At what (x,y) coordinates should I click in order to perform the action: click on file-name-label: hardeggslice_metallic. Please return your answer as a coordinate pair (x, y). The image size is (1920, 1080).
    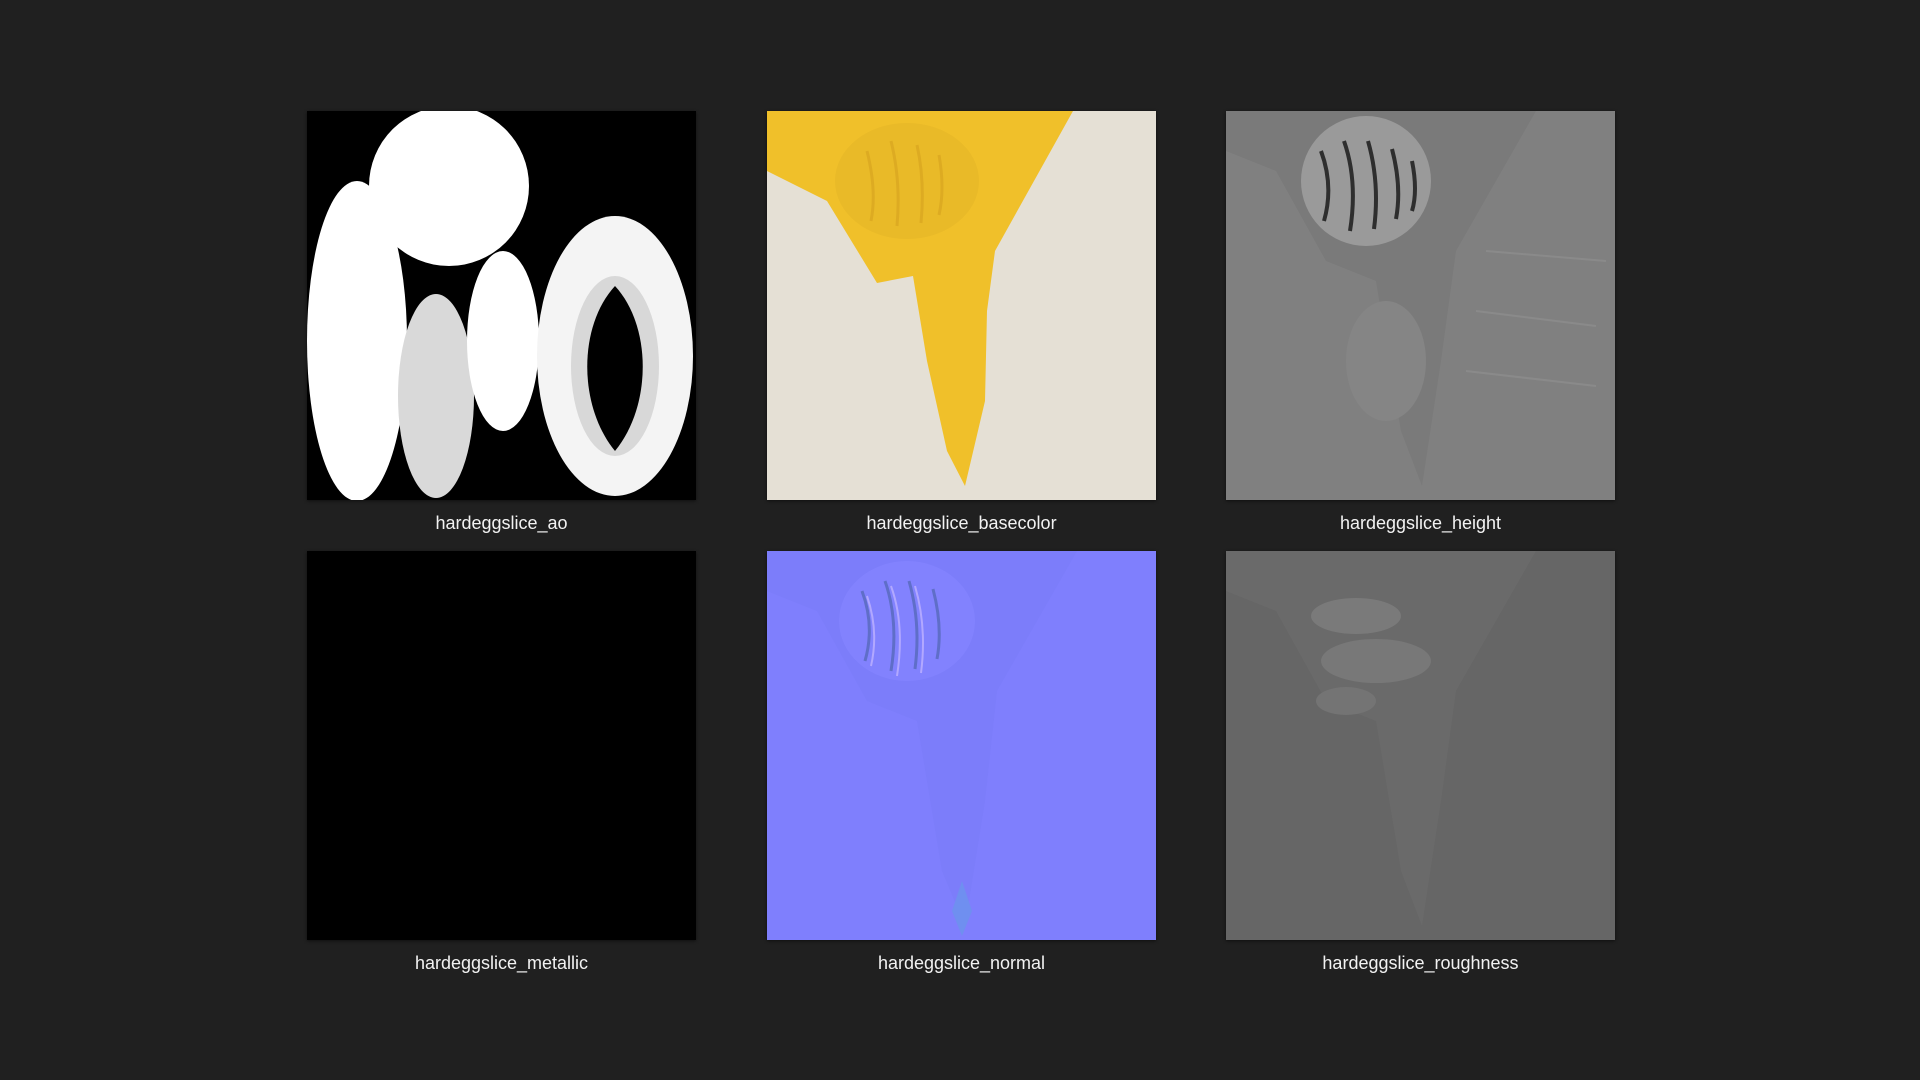
    Looking at the image, I should click on (501, 963).